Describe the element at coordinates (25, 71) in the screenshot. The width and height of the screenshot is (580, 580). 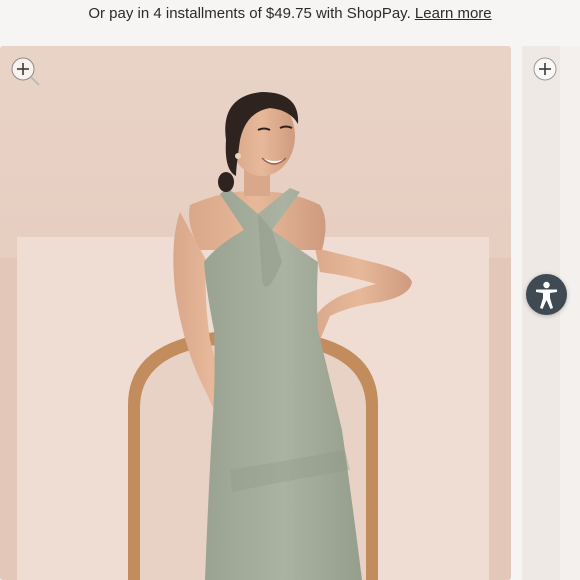
I see `zoom-in-icon` at that location.